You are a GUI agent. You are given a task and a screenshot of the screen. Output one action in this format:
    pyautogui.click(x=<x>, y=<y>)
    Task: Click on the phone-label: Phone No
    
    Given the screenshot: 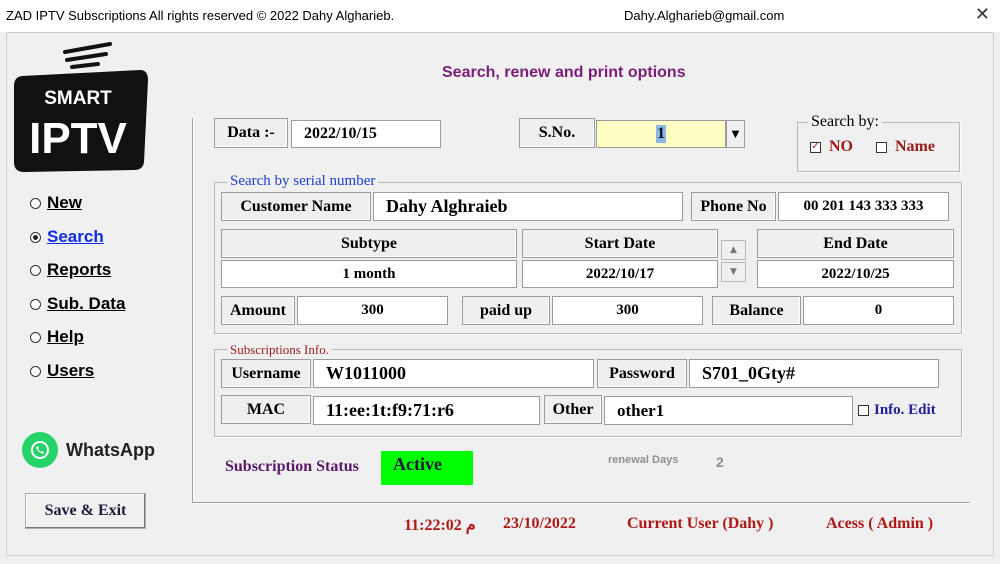 What is the action you would take?
    pyautogui.click(x=733, y=206)
    